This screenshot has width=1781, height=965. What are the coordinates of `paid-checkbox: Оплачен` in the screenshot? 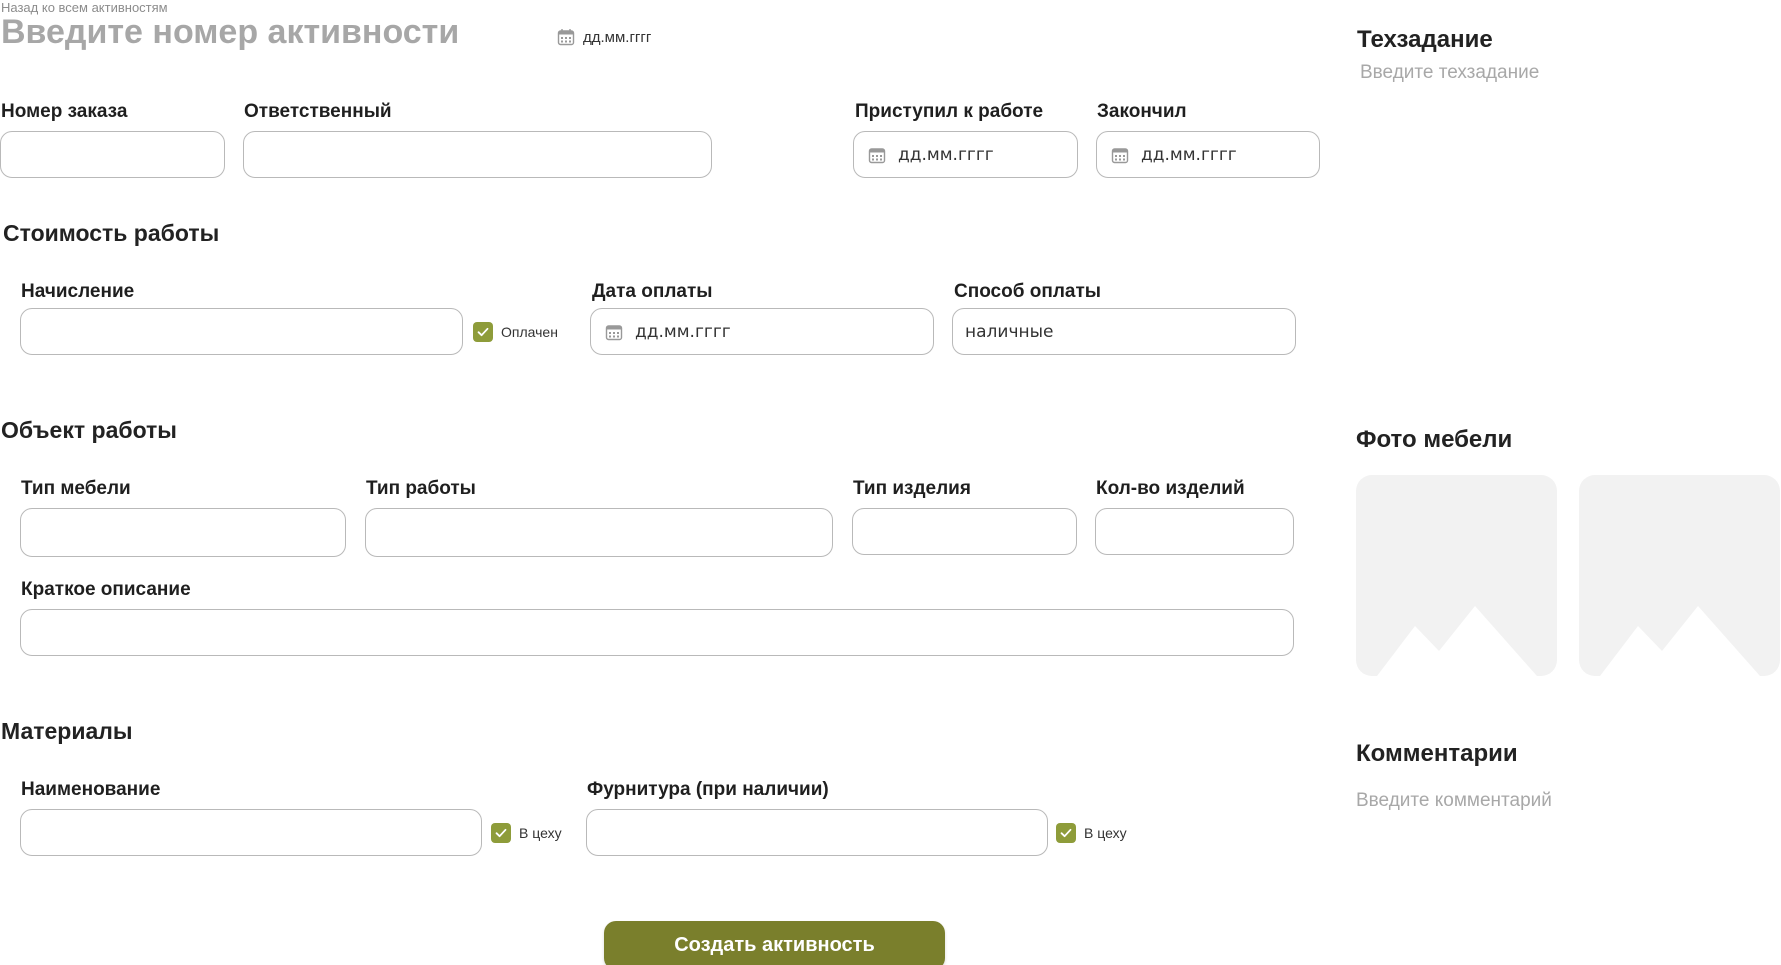 It's located at (515, 332).